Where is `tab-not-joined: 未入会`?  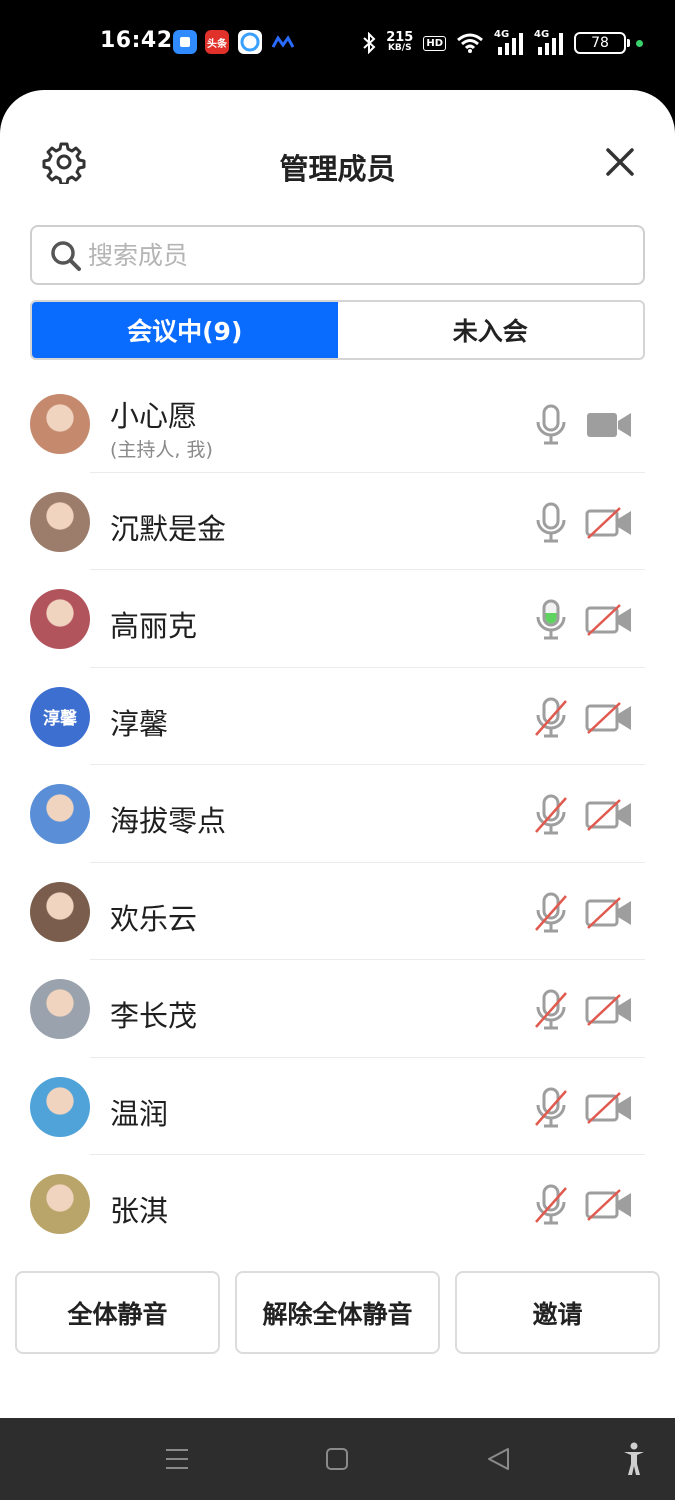 tab-not-joined: 未入会 is located at coordinates (491, 330).